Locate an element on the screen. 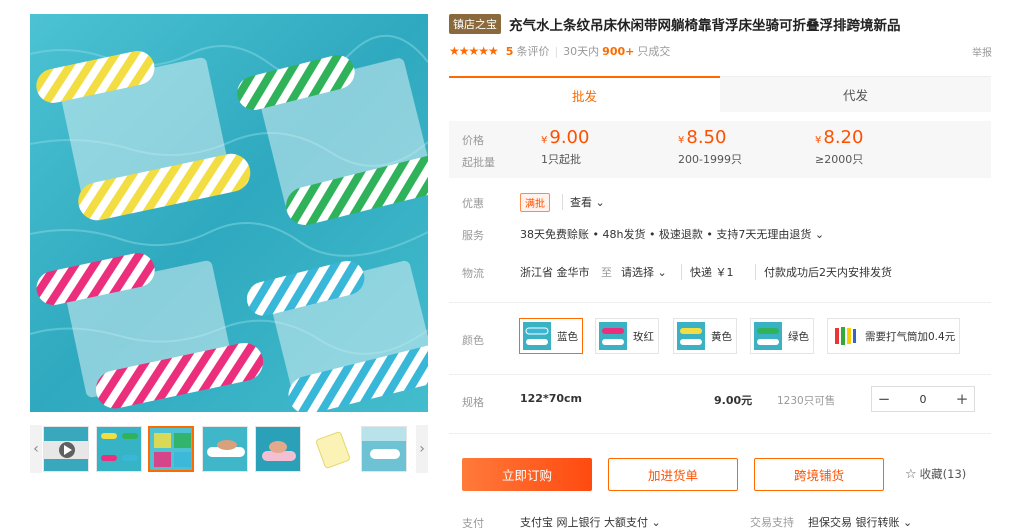  spec-size: 122*70cm is located at coordinates (551, 398).